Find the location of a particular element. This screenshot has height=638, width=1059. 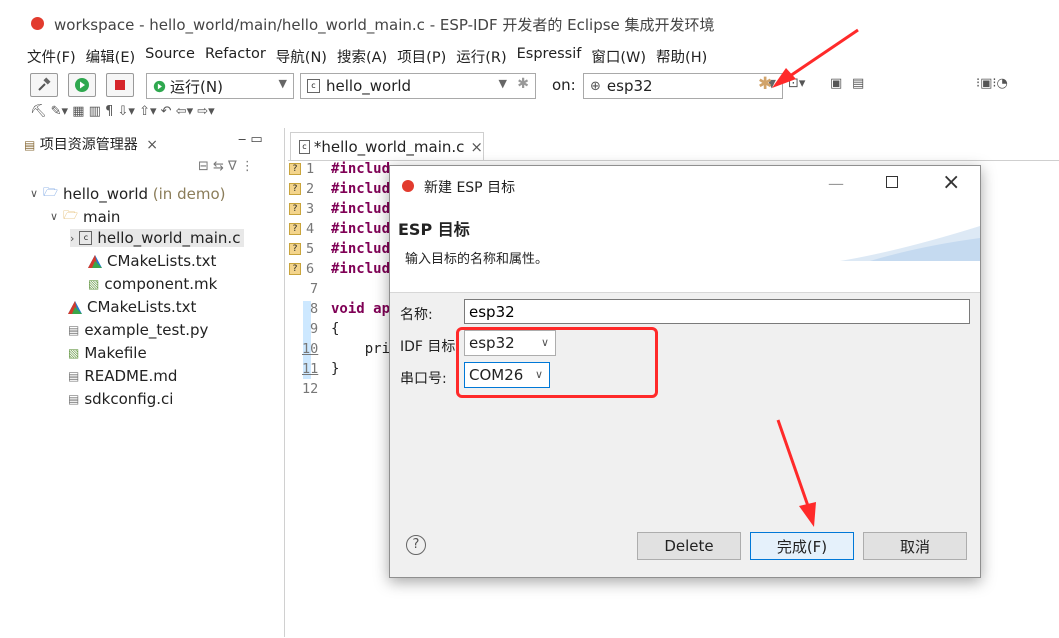

annotation-arrows is located at coordinates (815, 277).